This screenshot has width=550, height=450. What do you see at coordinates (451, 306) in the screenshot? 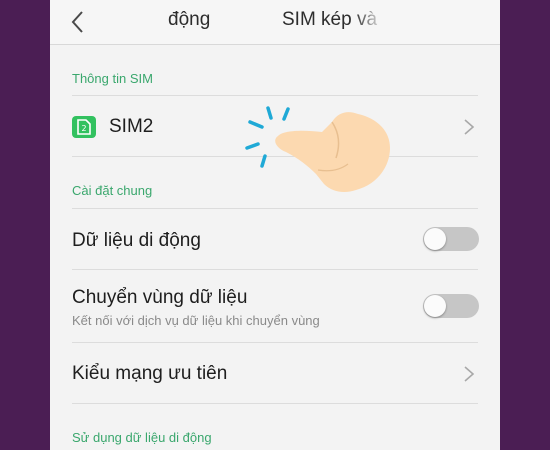
I see `data-roaming-toggle` at bounding box center [451, 306].